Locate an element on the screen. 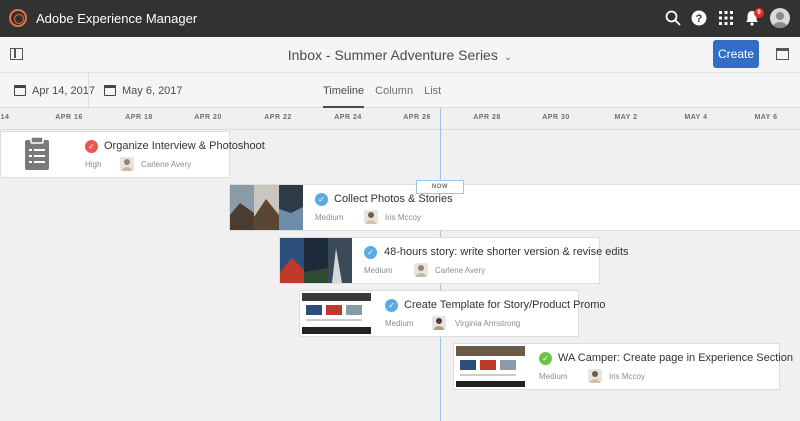 This screenshot has height=421, width=800. tab-column: Column is located at coordinates (394, 90).